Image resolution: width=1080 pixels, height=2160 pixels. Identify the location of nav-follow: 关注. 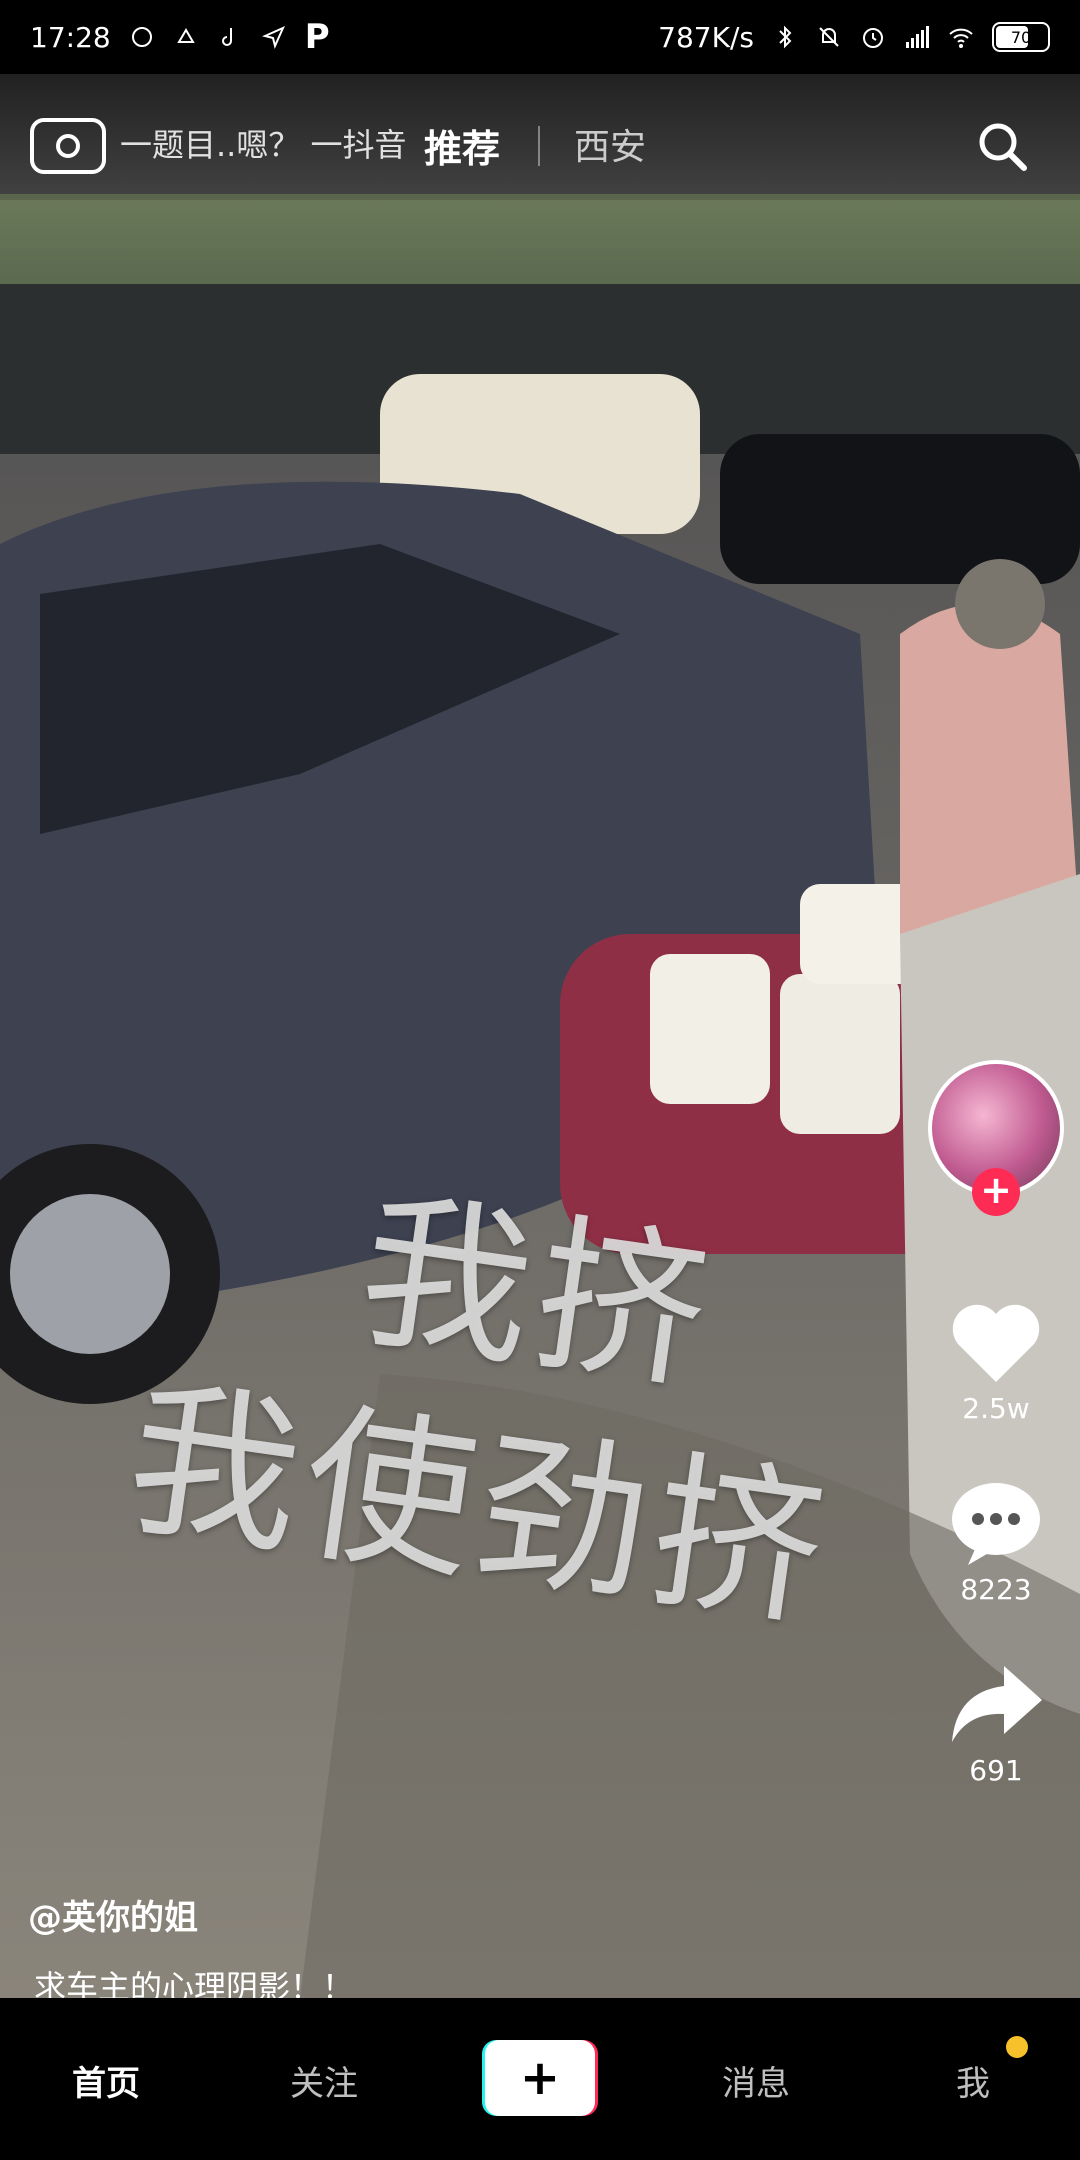
(324, 2080).